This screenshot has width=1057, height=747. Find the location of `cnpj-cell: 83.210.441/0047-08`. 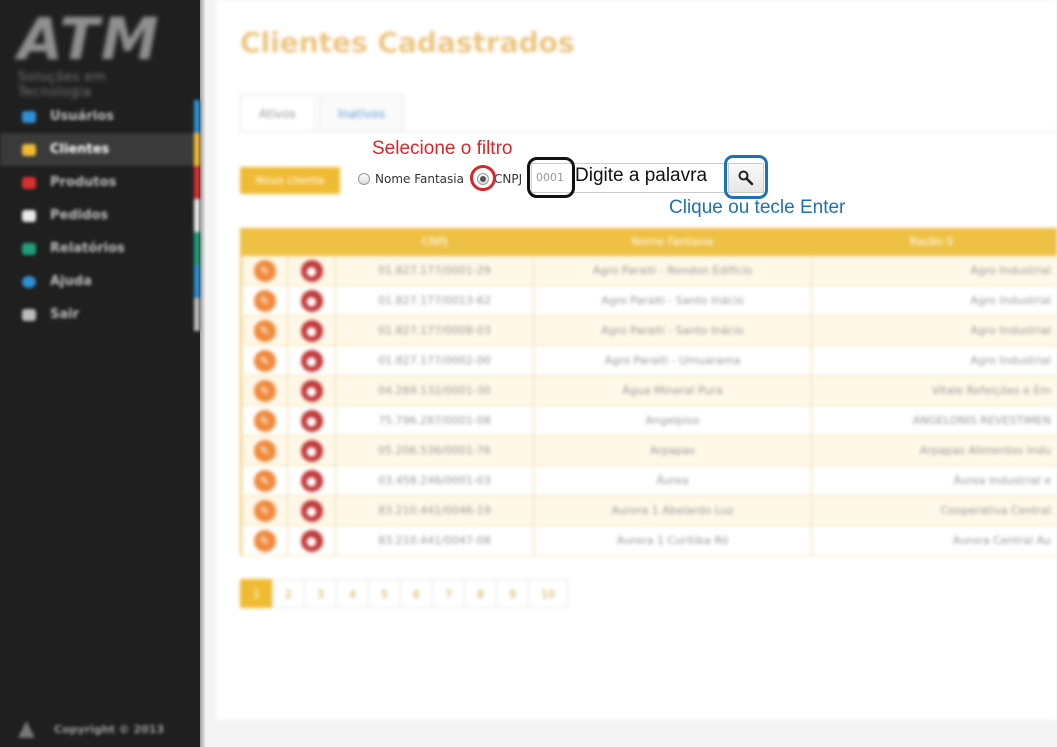

cnpj-cell: 83.210.441/0047-08 is located at coordinates (435, 540).